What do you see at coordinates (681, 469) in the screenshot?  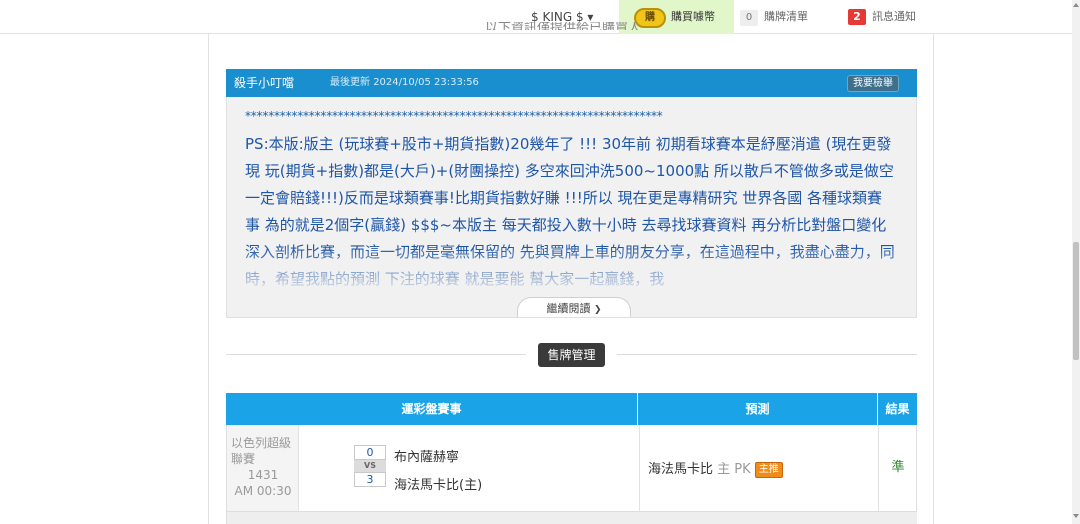 I see `prediction-team: 海法馬卡比` at bounding box center [681, 469].